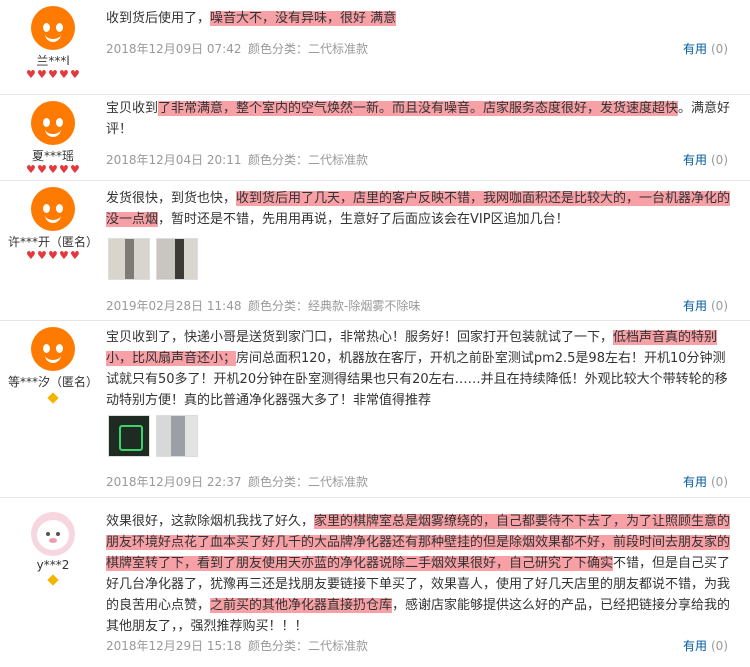  What do you see at coordinates (174, 160) in the screenshot?
I see `review-date: 2018年12月04日 20:11` at bounding box center [174, 160].